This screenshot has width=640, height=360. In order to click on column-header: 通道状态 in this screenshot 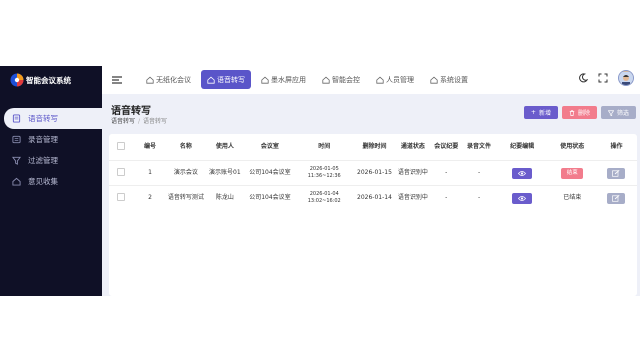, I will do `click(412, 146)`.